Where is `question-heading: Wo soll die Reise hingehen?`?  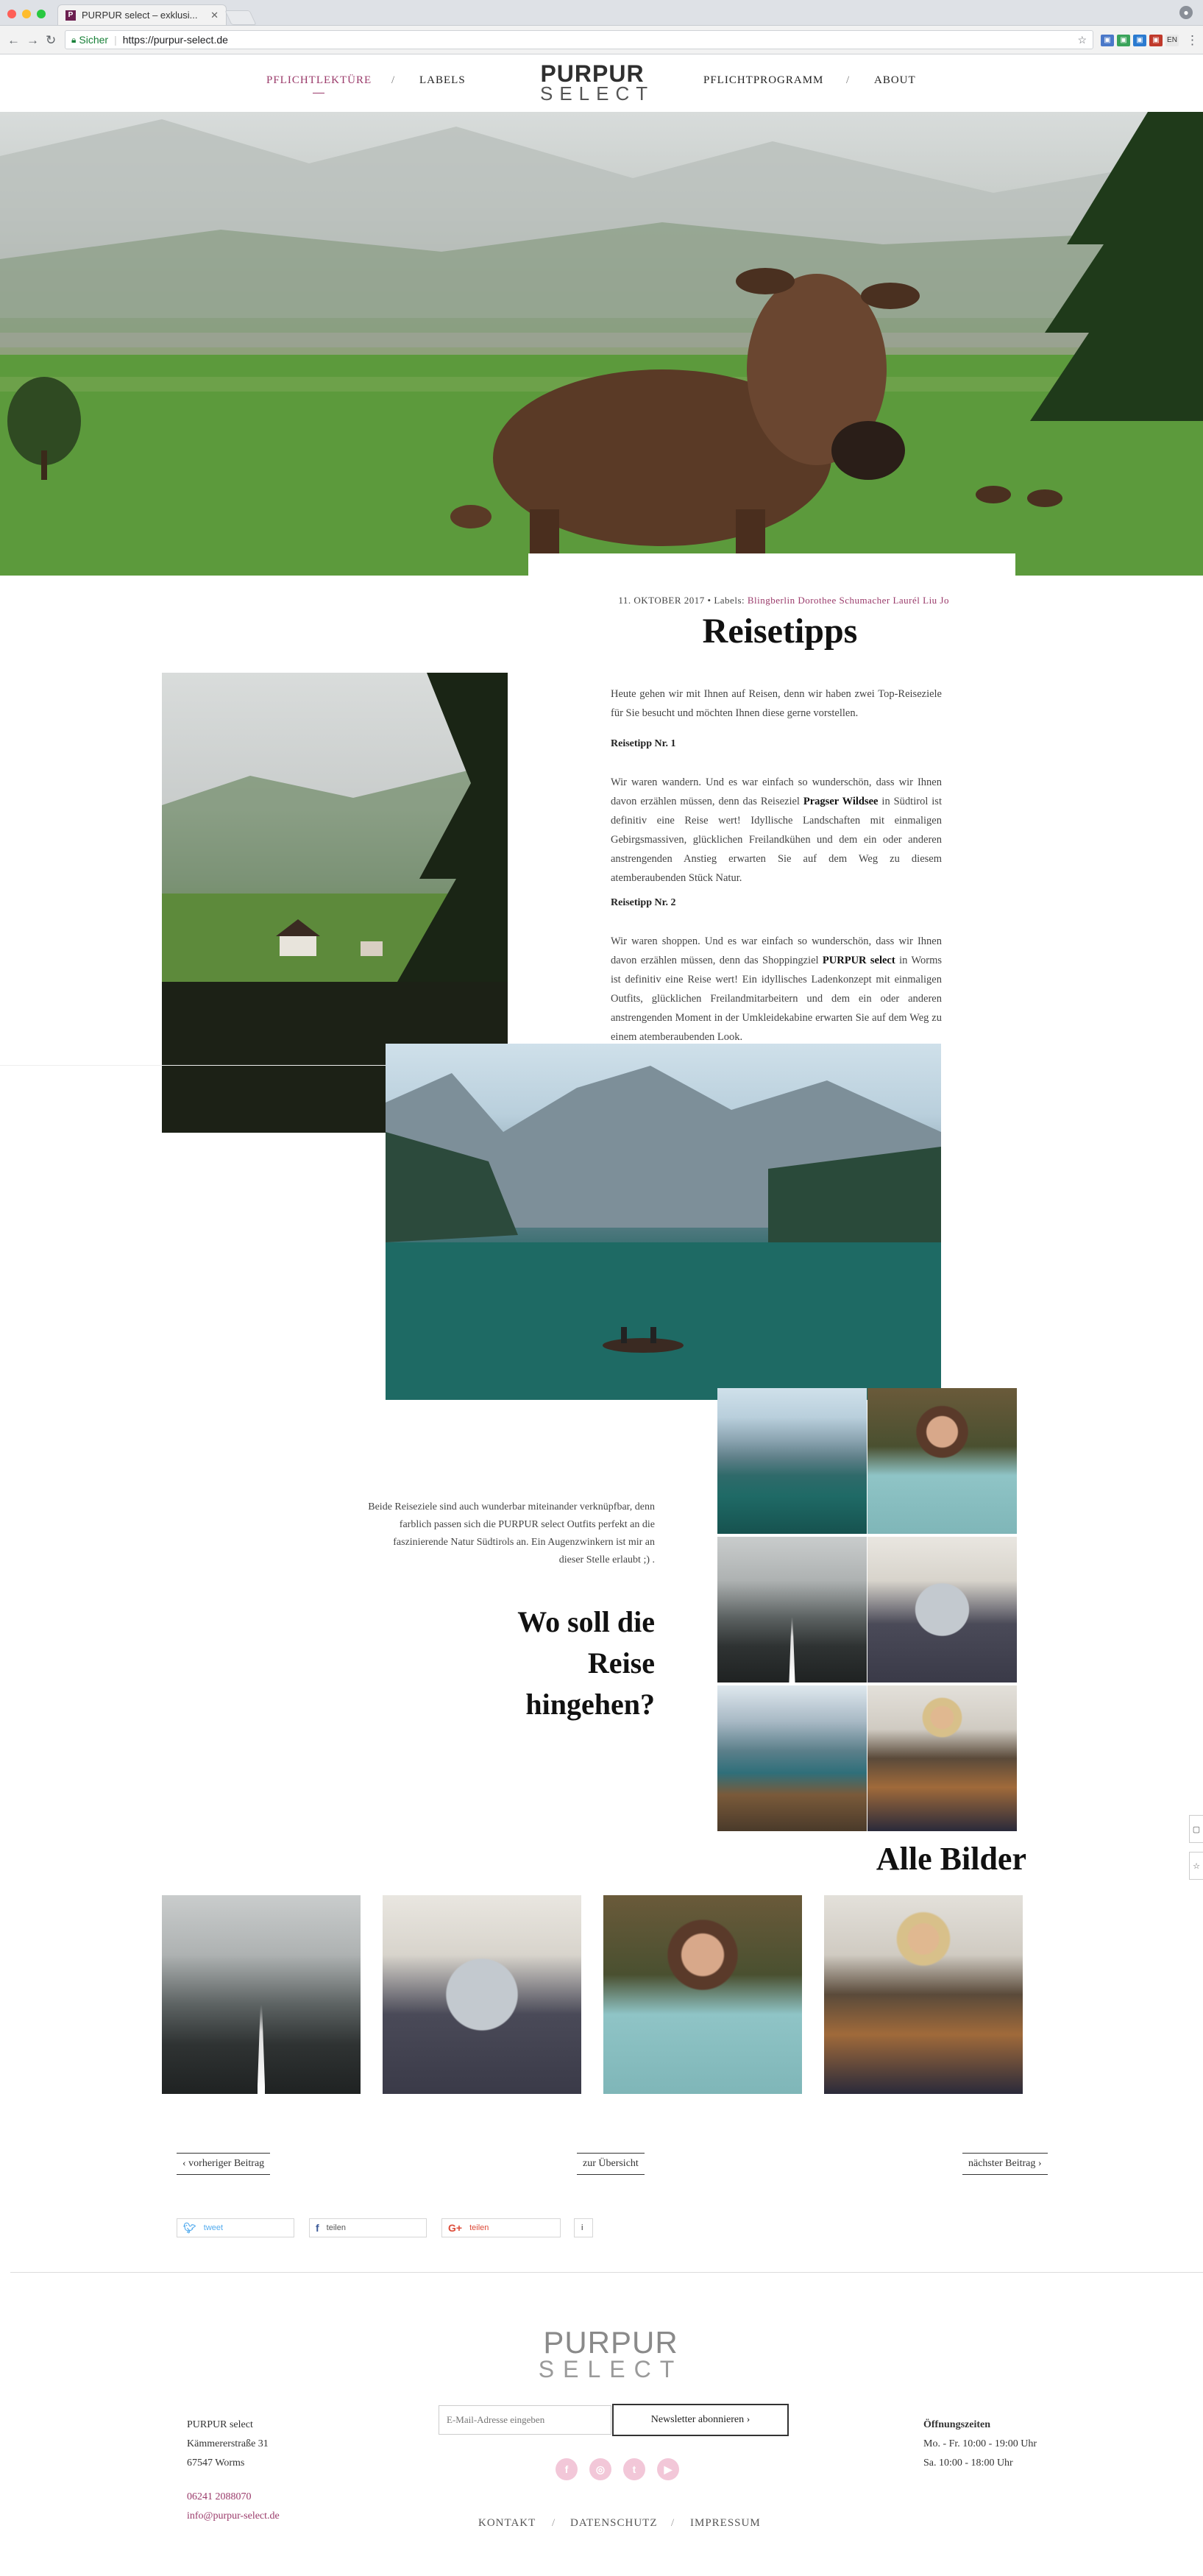
question-heading: Wo soll die Reise hingehen? is located at coordinates (586, 1663).